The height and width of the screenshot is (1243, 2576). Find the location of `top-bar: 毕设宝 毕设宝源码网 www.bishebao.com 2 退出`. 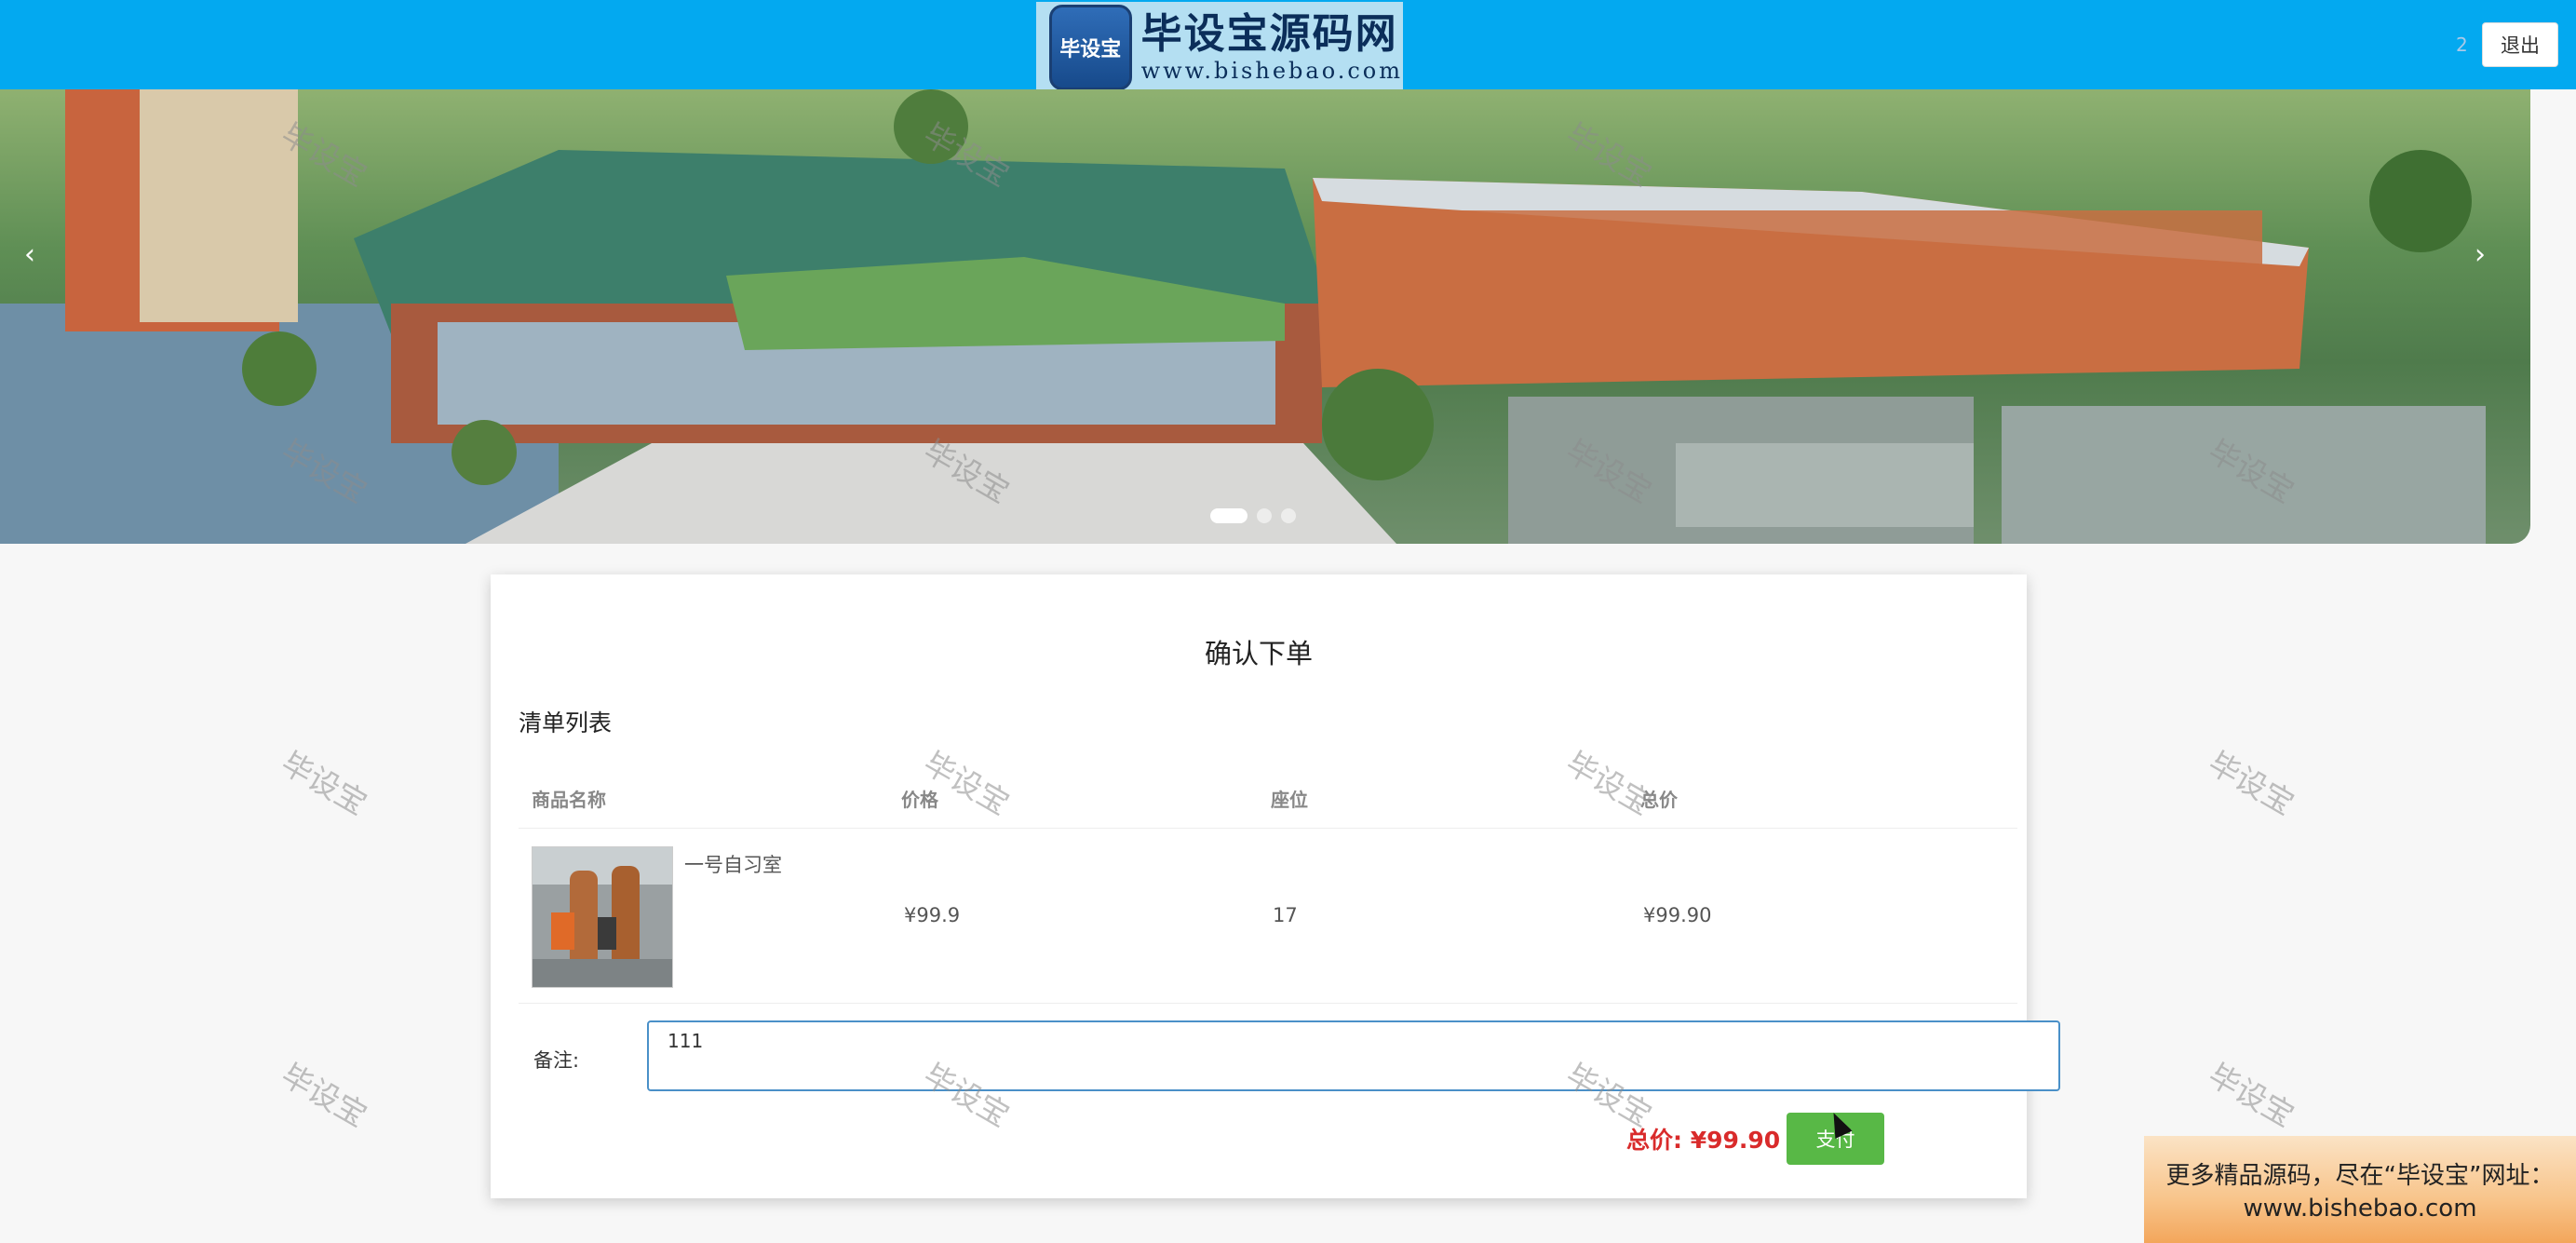

top-bar: 毕设宝 毕设宝源码网 www.bishebao.com 2 退出 is located at coordinates (1288, 46).